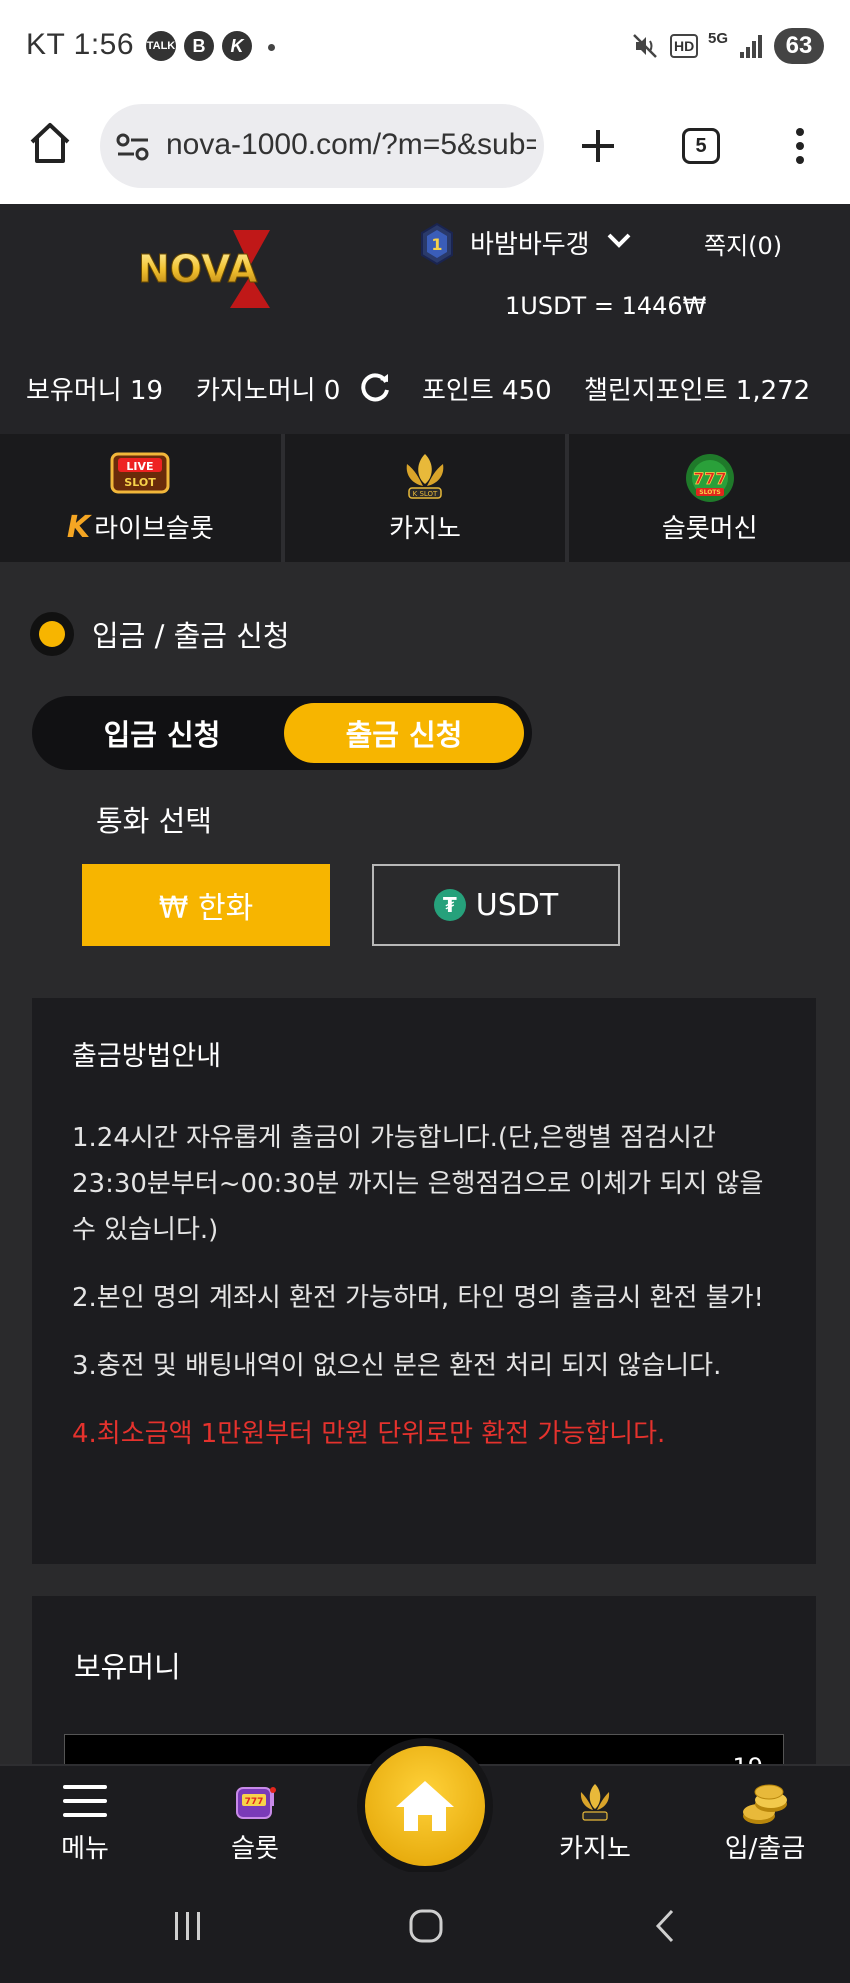 The height and width of the screenshot is (1983, 850). I want to click on page-title-text: 입금 / 출금 신청, so click(191, 636).